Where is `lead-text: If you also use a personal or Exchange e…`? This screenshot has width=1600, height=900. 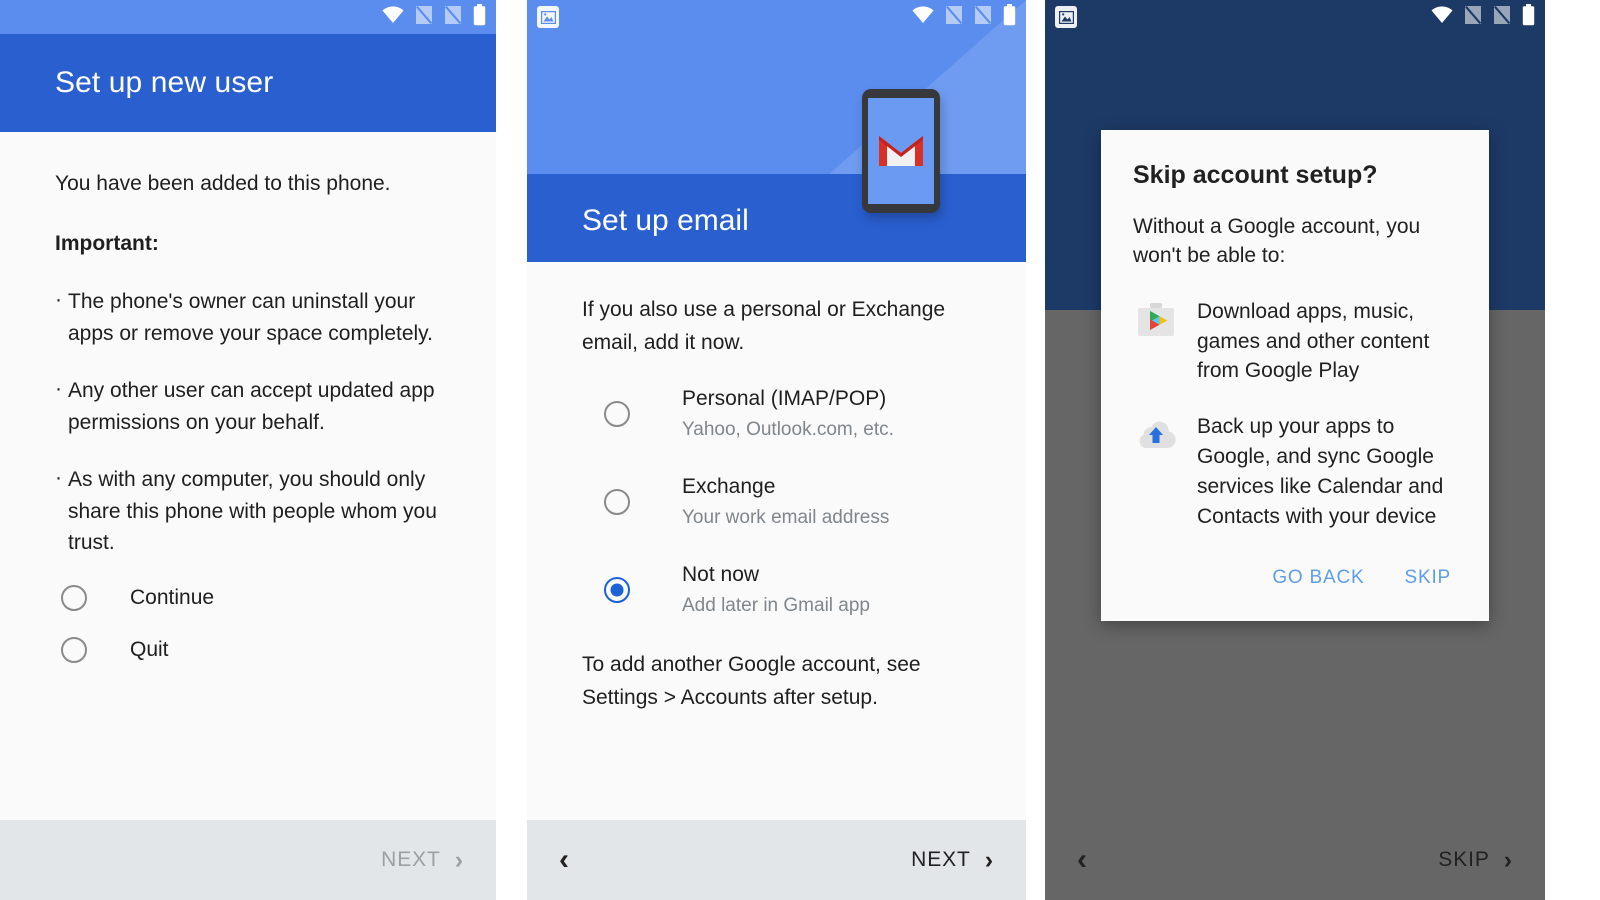
lead-text: If you also use a personal or Exchange e… is located at coordinates (764, 326).